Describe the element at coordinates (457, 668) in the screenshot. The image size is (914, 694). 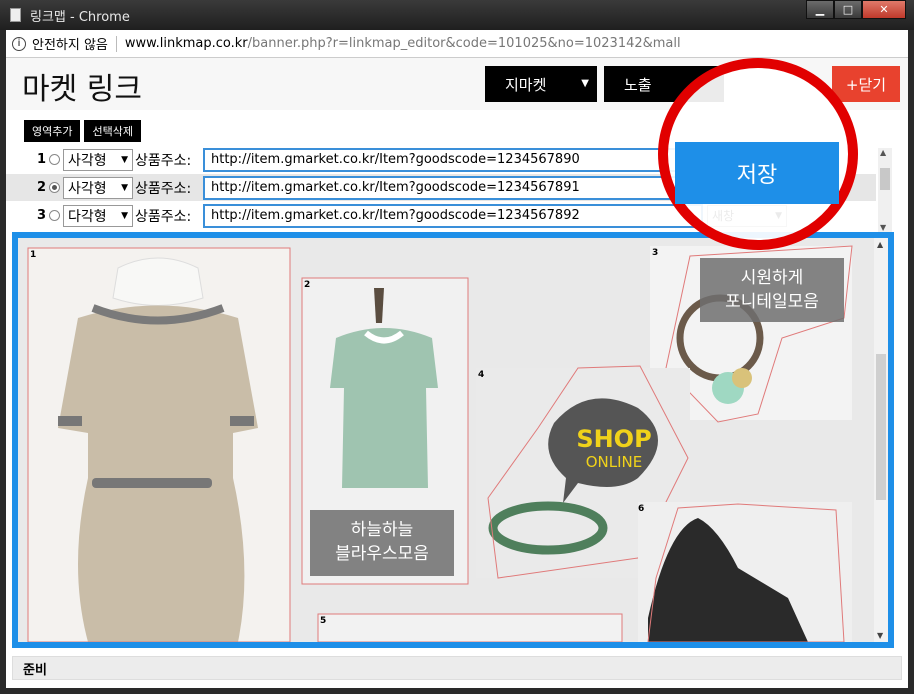
I see `status-bar: 준비` at that location.